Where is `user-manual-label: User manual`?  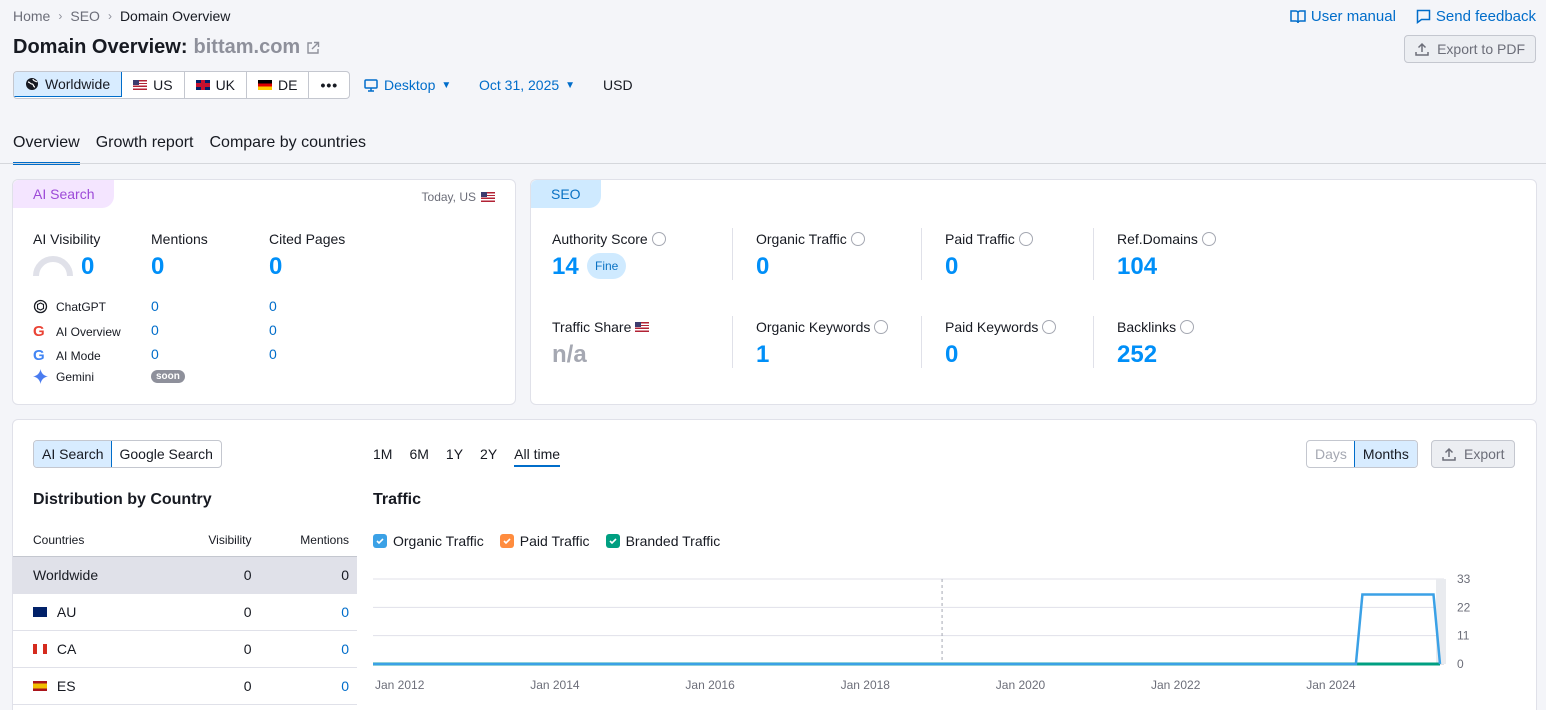 user-manual-label: User manual is located at coordinates (1353, 16).